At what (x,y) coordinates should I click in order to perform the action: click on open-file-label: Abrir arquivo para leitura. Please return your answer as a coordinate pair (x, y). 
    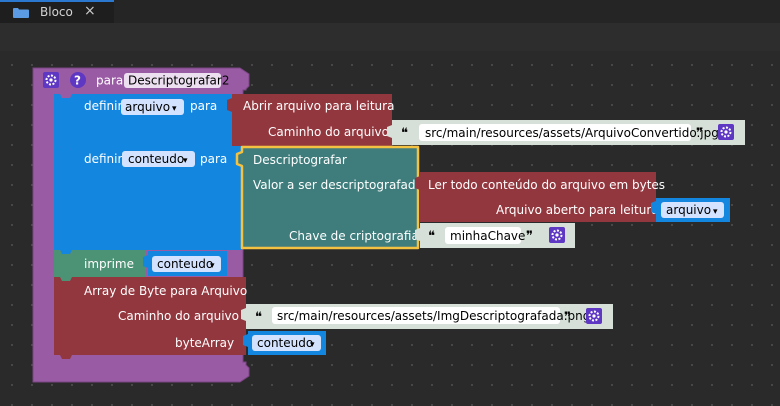
    Looking at the image, I should click on (318, 106).